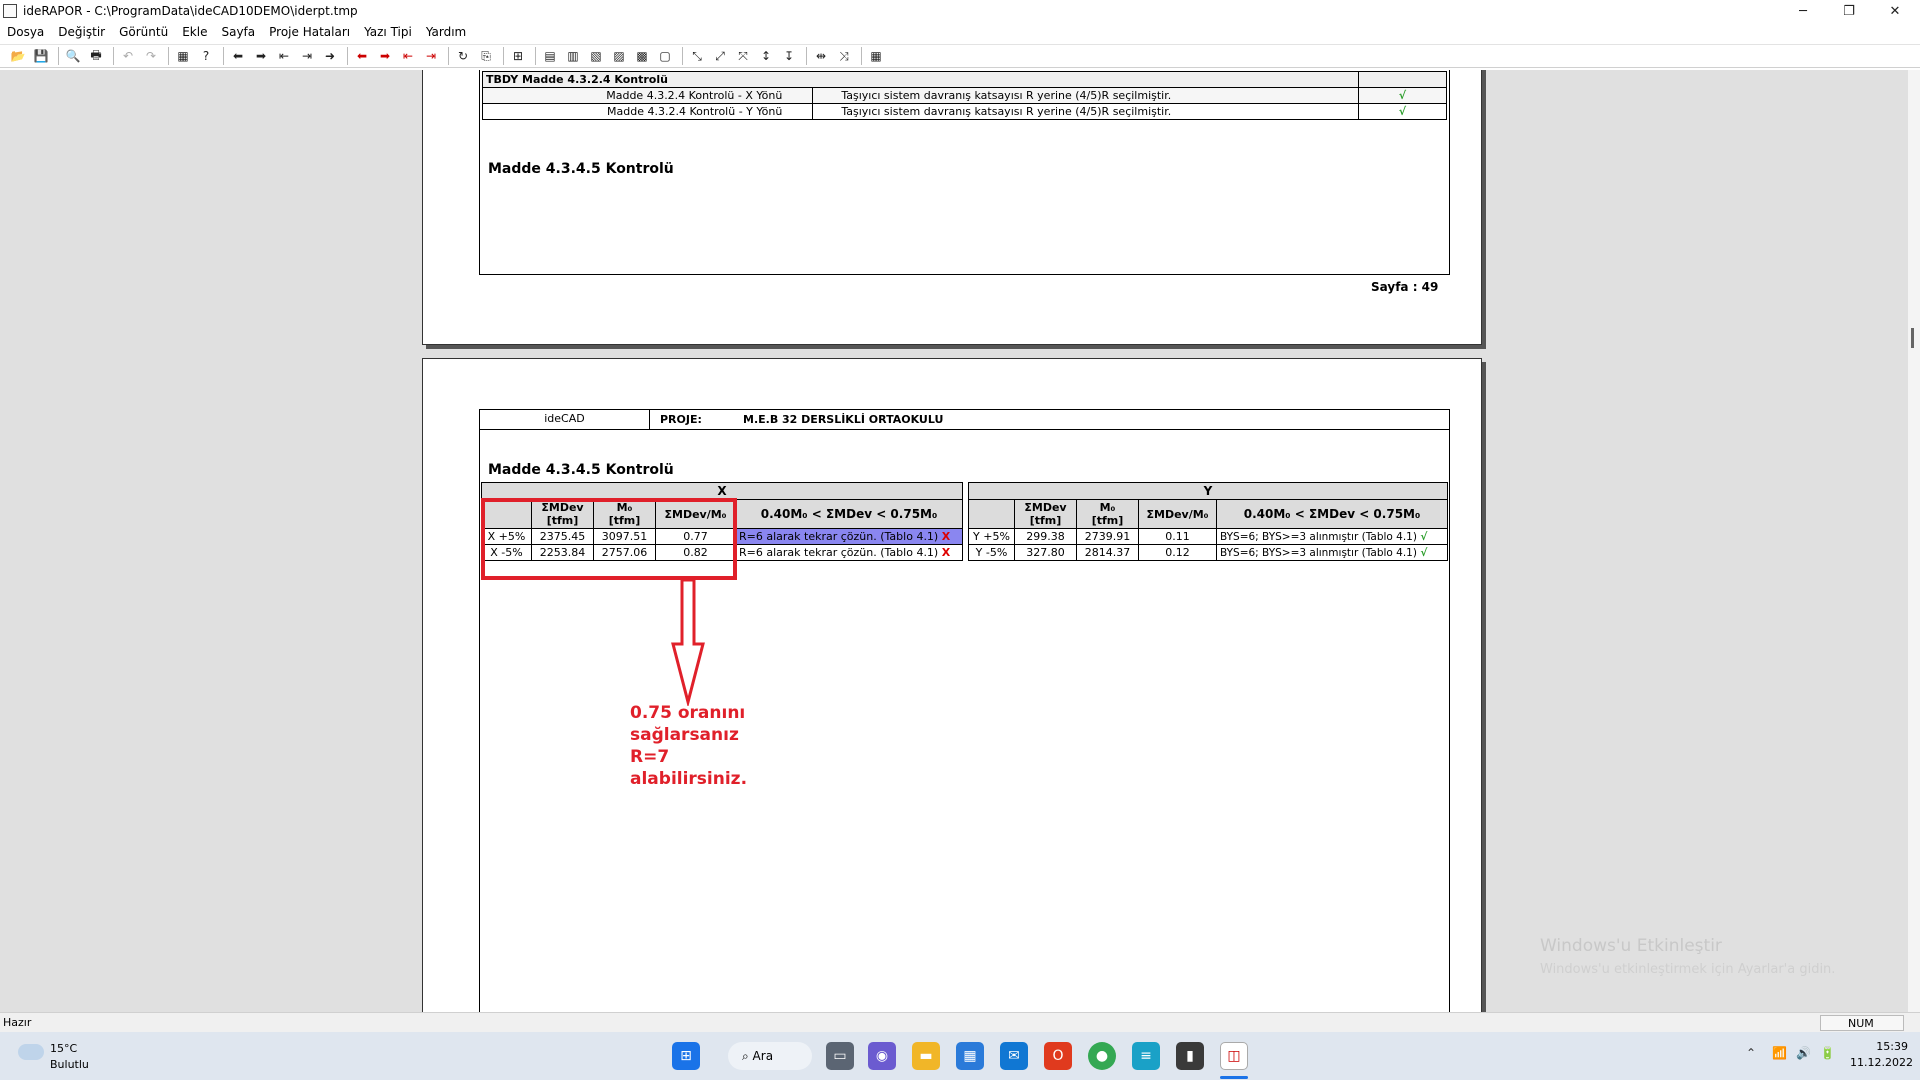 This screenshot has width=1920, height=1080. I want to click on red-first-icon: ⇤, so click(408, 56).